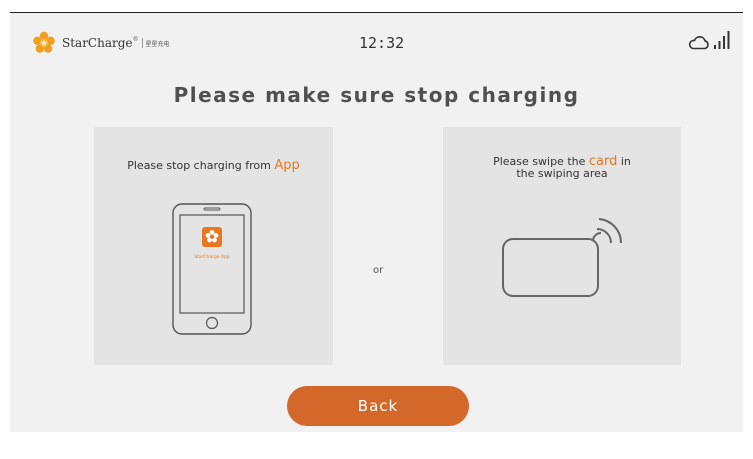 The width and height of the screenshot is (753, 459). What do you see at coordinates (624, 161) in the screenshot?
I see `card-swipe-text-end: in` at bounding box center [624, 161].